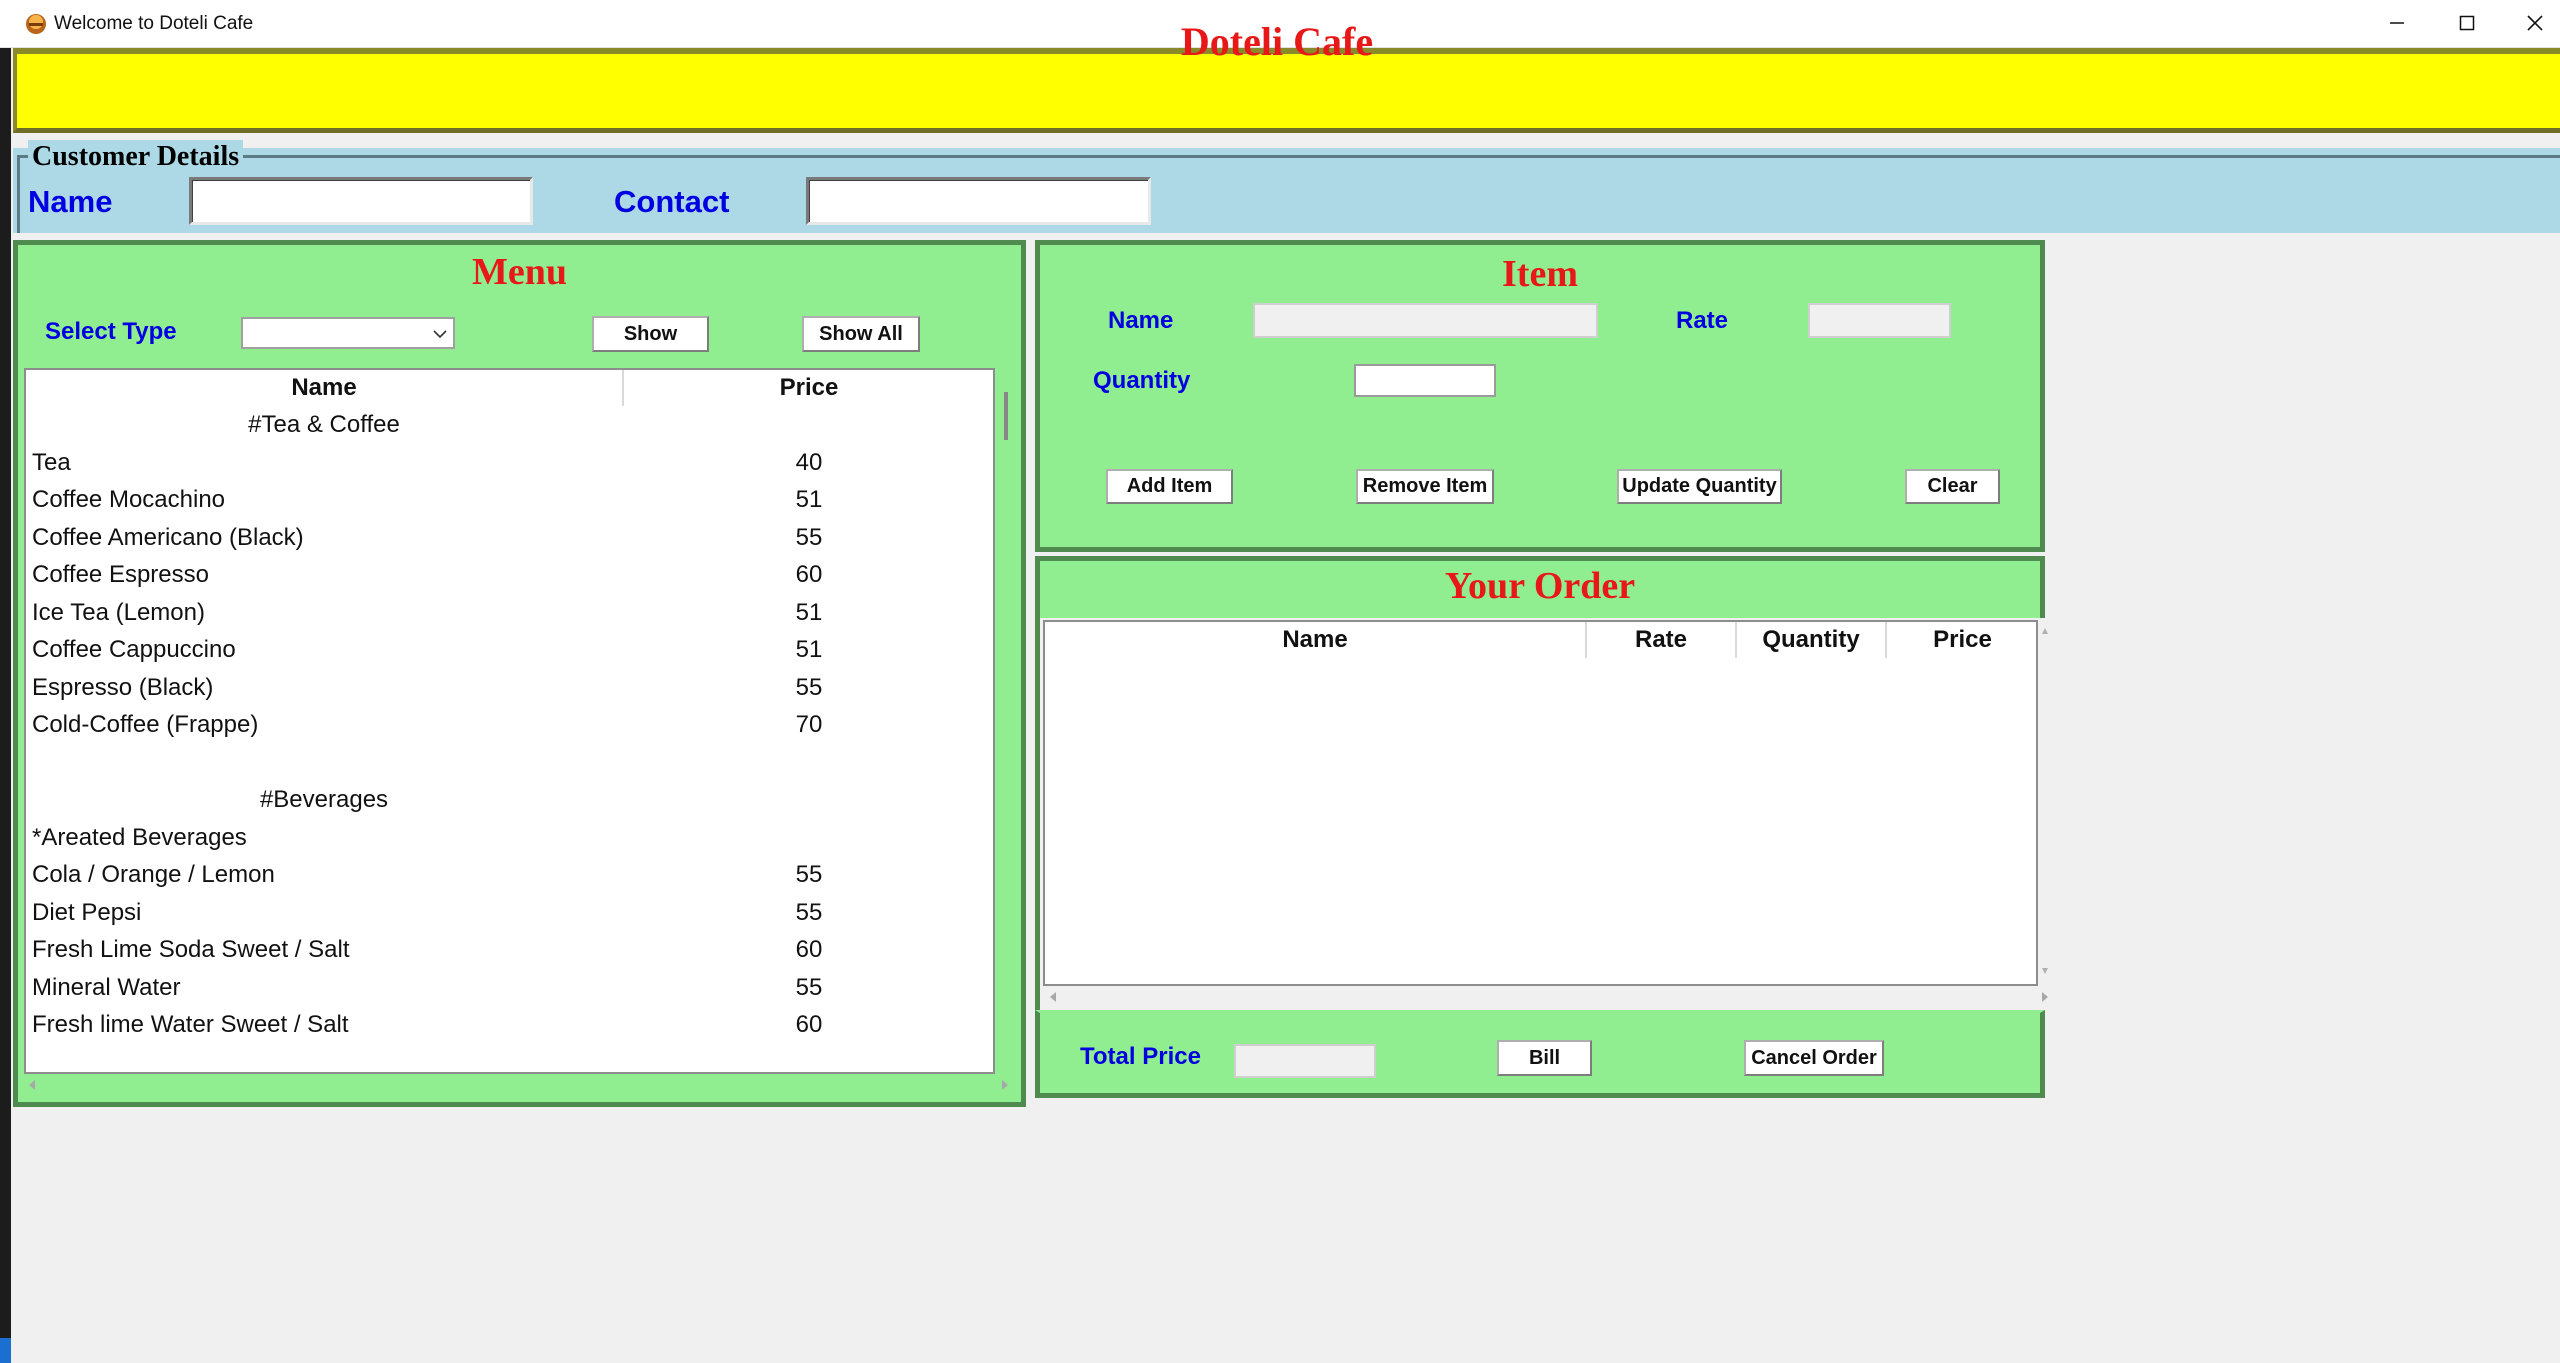 The image size is (2560, 1363). Describe the element at coordinates (168, 537) in the screenshot. I see `menu-item-name: Coffee Americano (Black)` at that location.